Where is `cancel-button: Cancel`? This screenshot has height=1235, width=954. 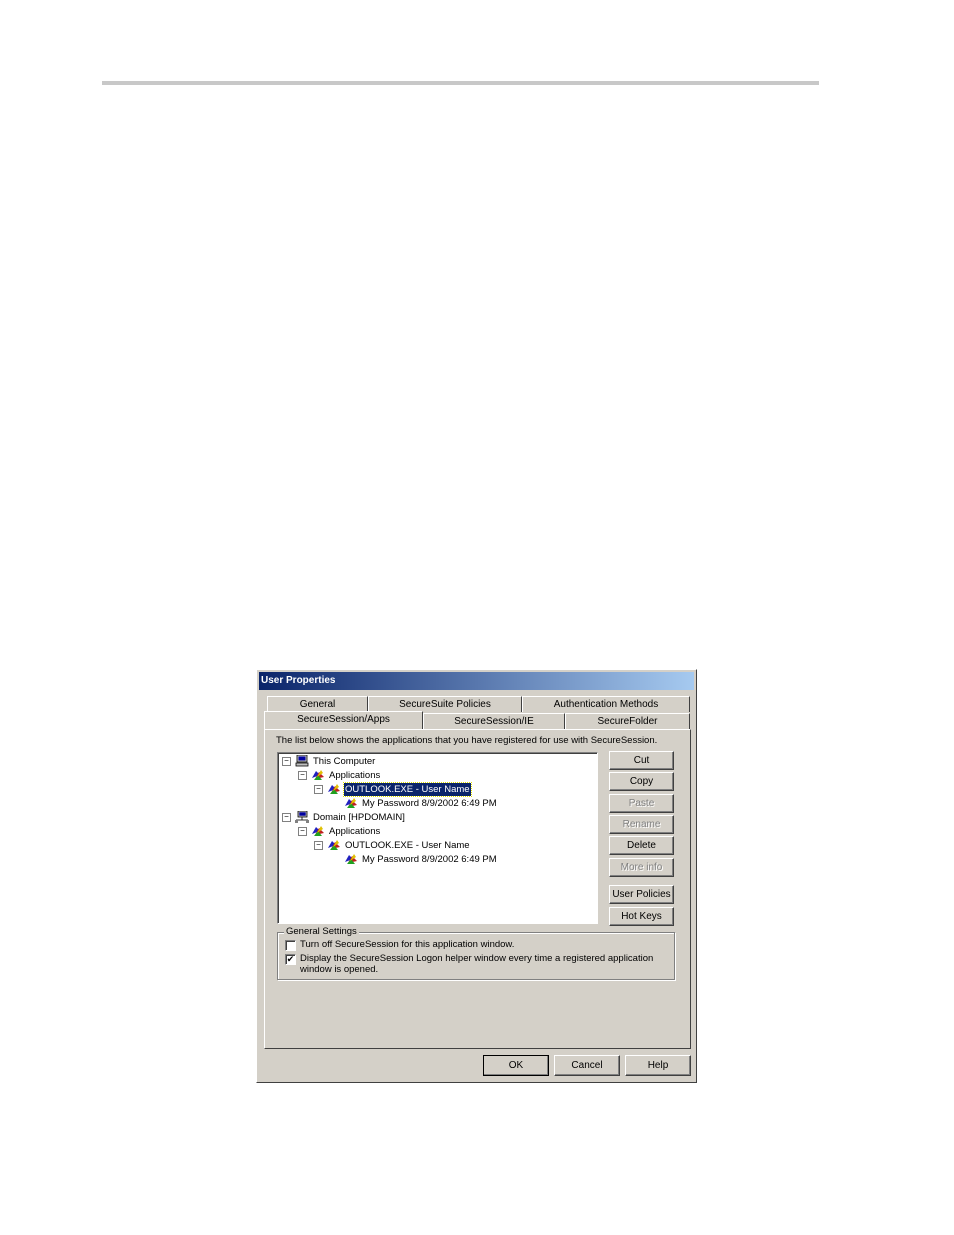
cancel-button: Cancel is located at coordinates (587, 1065).